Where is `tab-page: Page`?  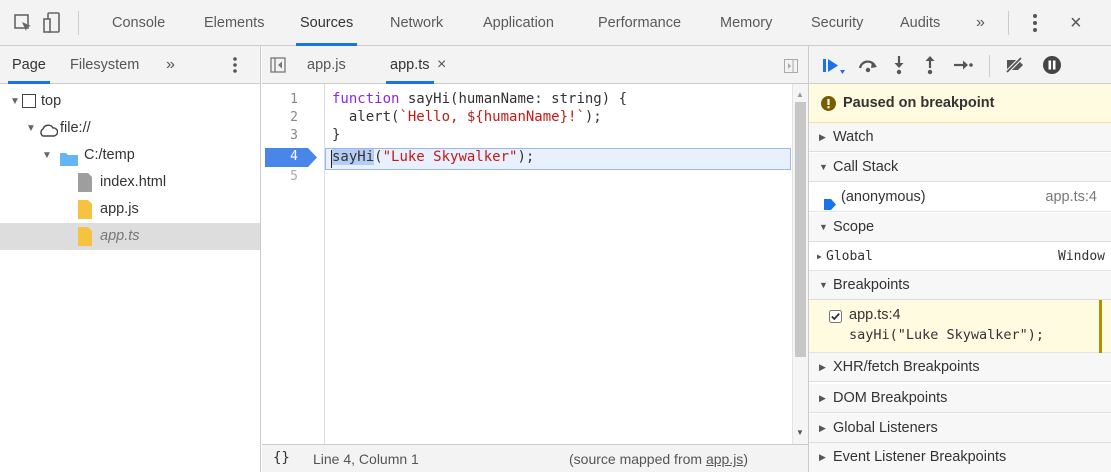 tab-page: Page is located at coordinates (29, 65).